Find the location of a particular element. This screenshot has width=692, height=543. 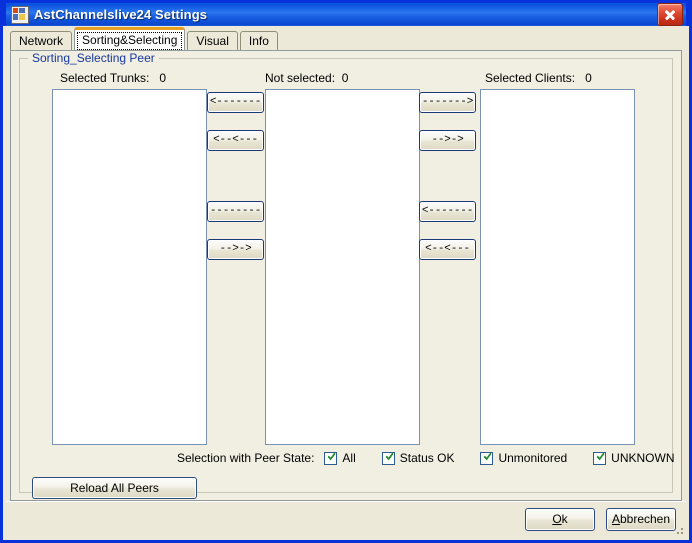

not-selected-label: Not selected: is located at coordinates (300, 78).